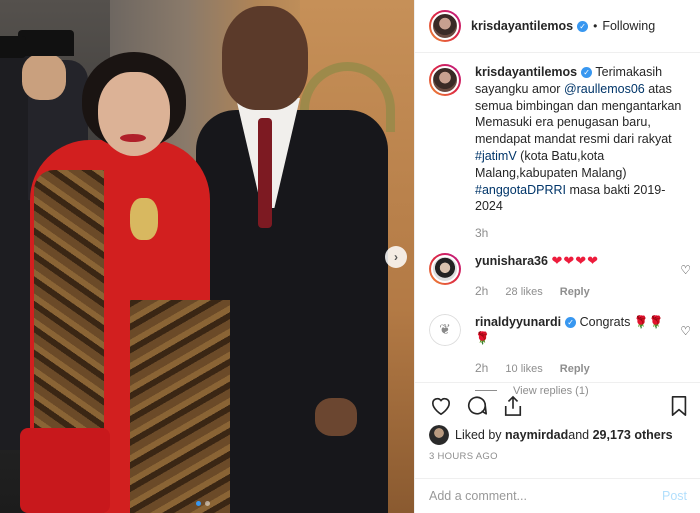 This screenshot has height=513, width=700. What do you see at coordinates (203, 503) in the screenshot?
I see `carousel-indicator` at bounding box center [203, 503].